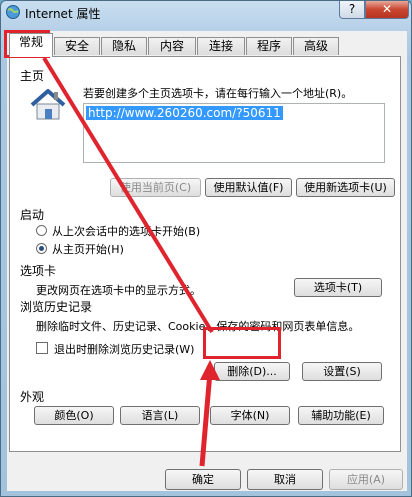  Describe the element at coordinates (387, 10) in the screenshot. I see `close-button: ✕` at that location.